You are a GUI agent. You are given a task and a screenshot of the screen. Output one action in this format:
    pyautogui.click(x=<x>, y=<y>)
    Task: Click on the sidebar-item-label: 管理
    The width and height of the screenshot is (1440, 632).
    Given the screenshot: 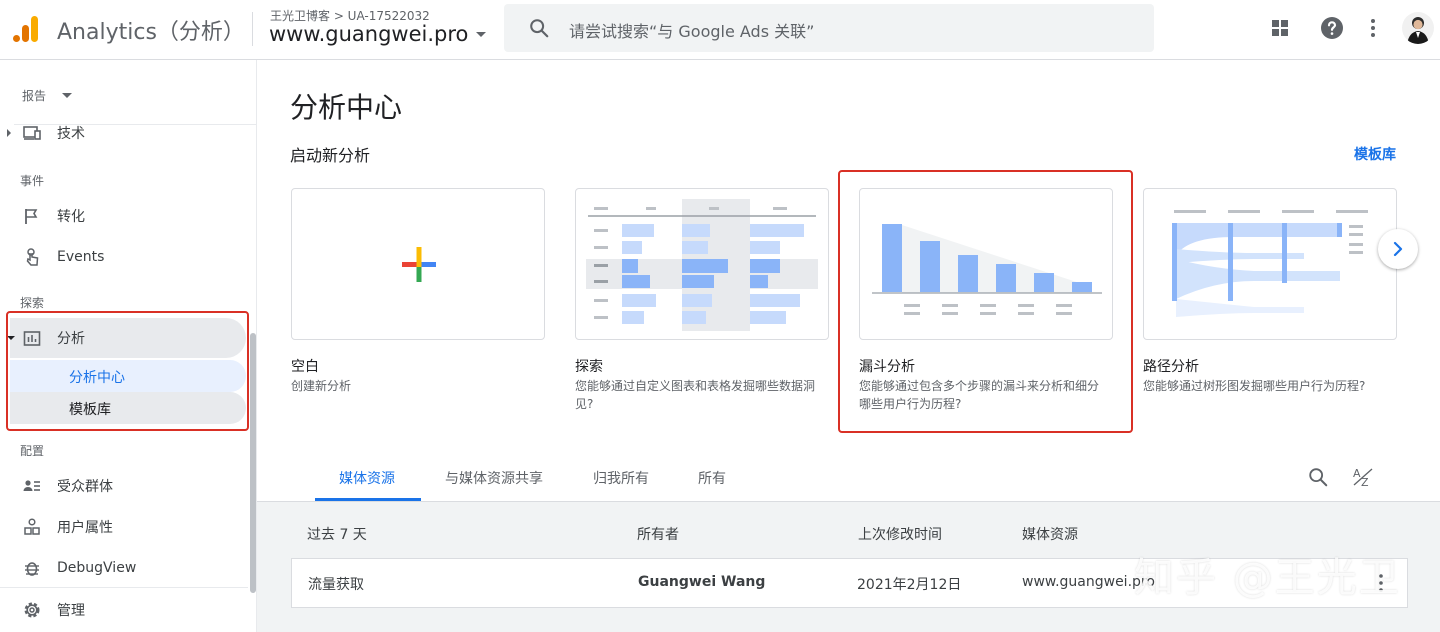 What is the action you would take?
    pyautogui.click(x=71, y=611)
    